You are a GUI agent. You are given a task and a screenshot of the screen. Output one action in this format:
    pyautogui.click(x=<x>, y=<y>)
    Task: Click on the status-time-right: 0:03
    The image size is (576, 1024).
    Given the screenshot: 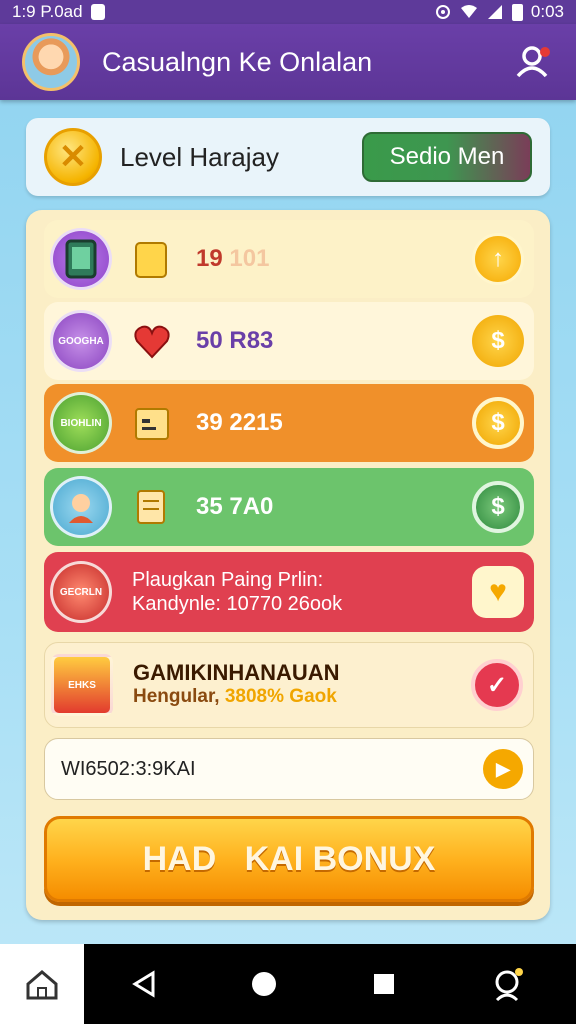 What is the action you would take?
    pyautogui.click(x=547, y=11)
    